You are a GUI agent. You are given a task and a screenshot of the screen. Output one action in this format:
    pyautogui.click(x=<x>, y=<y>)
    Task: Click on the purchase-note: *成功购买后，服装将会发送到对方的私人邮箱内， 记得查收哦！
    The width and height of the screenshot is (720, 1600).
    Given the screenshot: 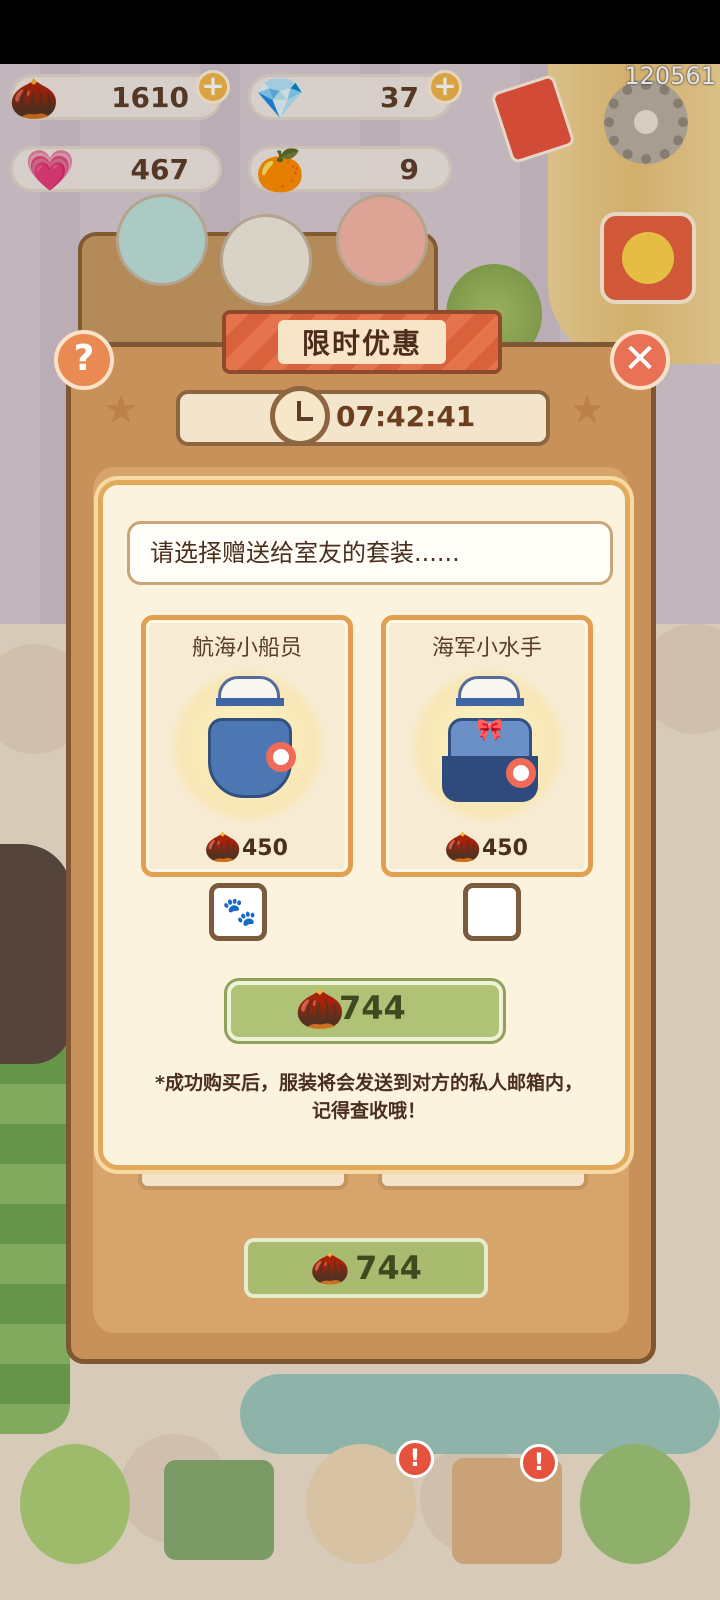 What is the action you would take?
    pyautogui.click(x=369, y=1097)
    